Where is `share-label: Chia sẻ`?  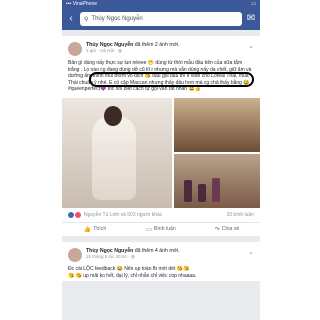
share-label: Chia sẻ is located at coordinates (230, 229).